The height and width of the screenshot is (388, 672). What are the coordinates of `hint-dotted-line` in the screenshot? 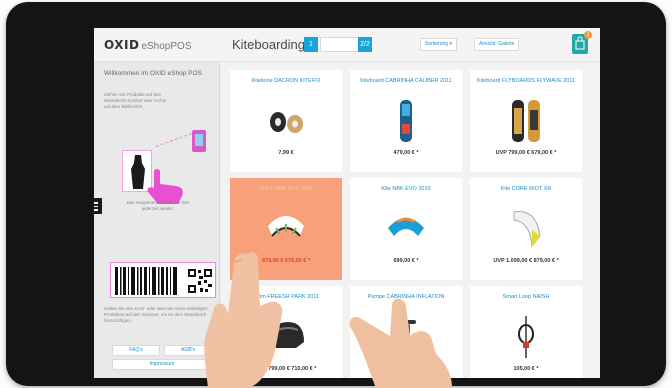 It's located at (173, 140).